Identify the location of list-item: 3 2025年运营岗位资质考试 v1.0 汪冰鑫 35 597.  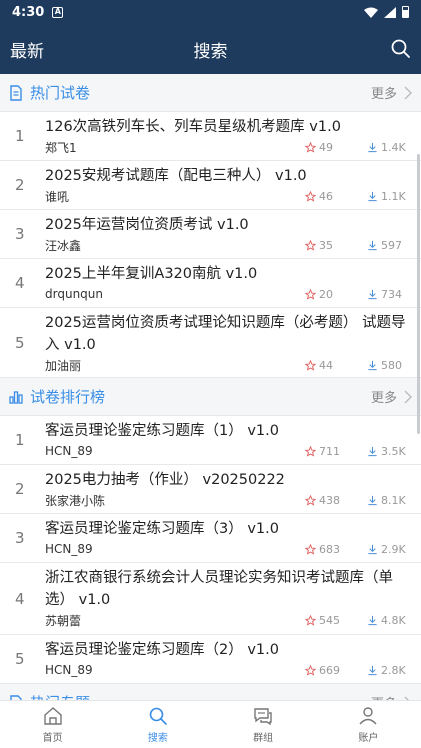
(210, 234).